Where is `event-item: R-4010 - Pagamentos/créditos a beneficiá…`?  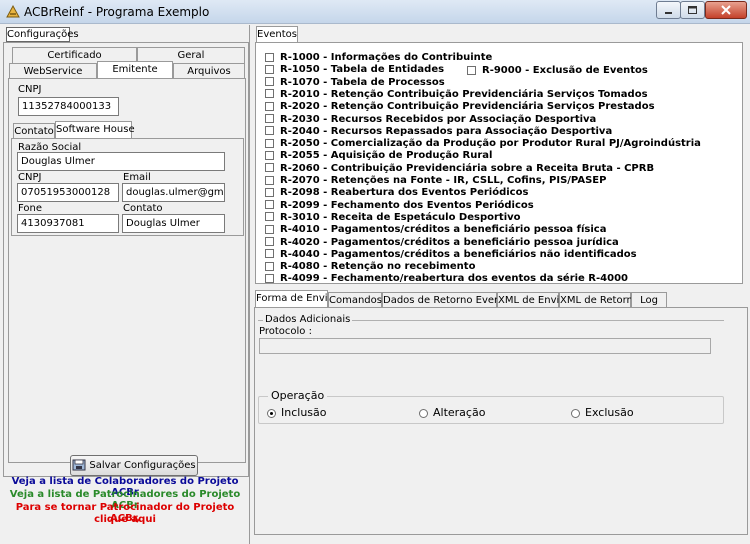 event-item: R-4010 - Pagamentos/créditos a beneficiá… is located at coordinates (435, 229).